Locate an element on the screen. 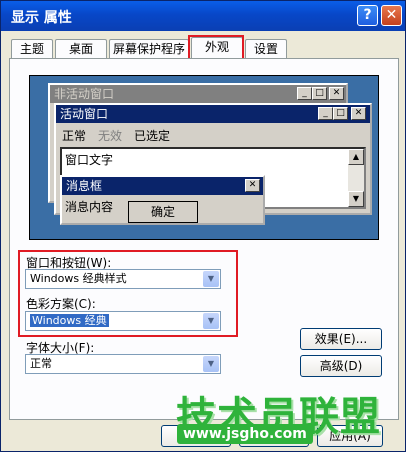  font-size-select: 正常 ▼ is located at coordinates (123, 364).